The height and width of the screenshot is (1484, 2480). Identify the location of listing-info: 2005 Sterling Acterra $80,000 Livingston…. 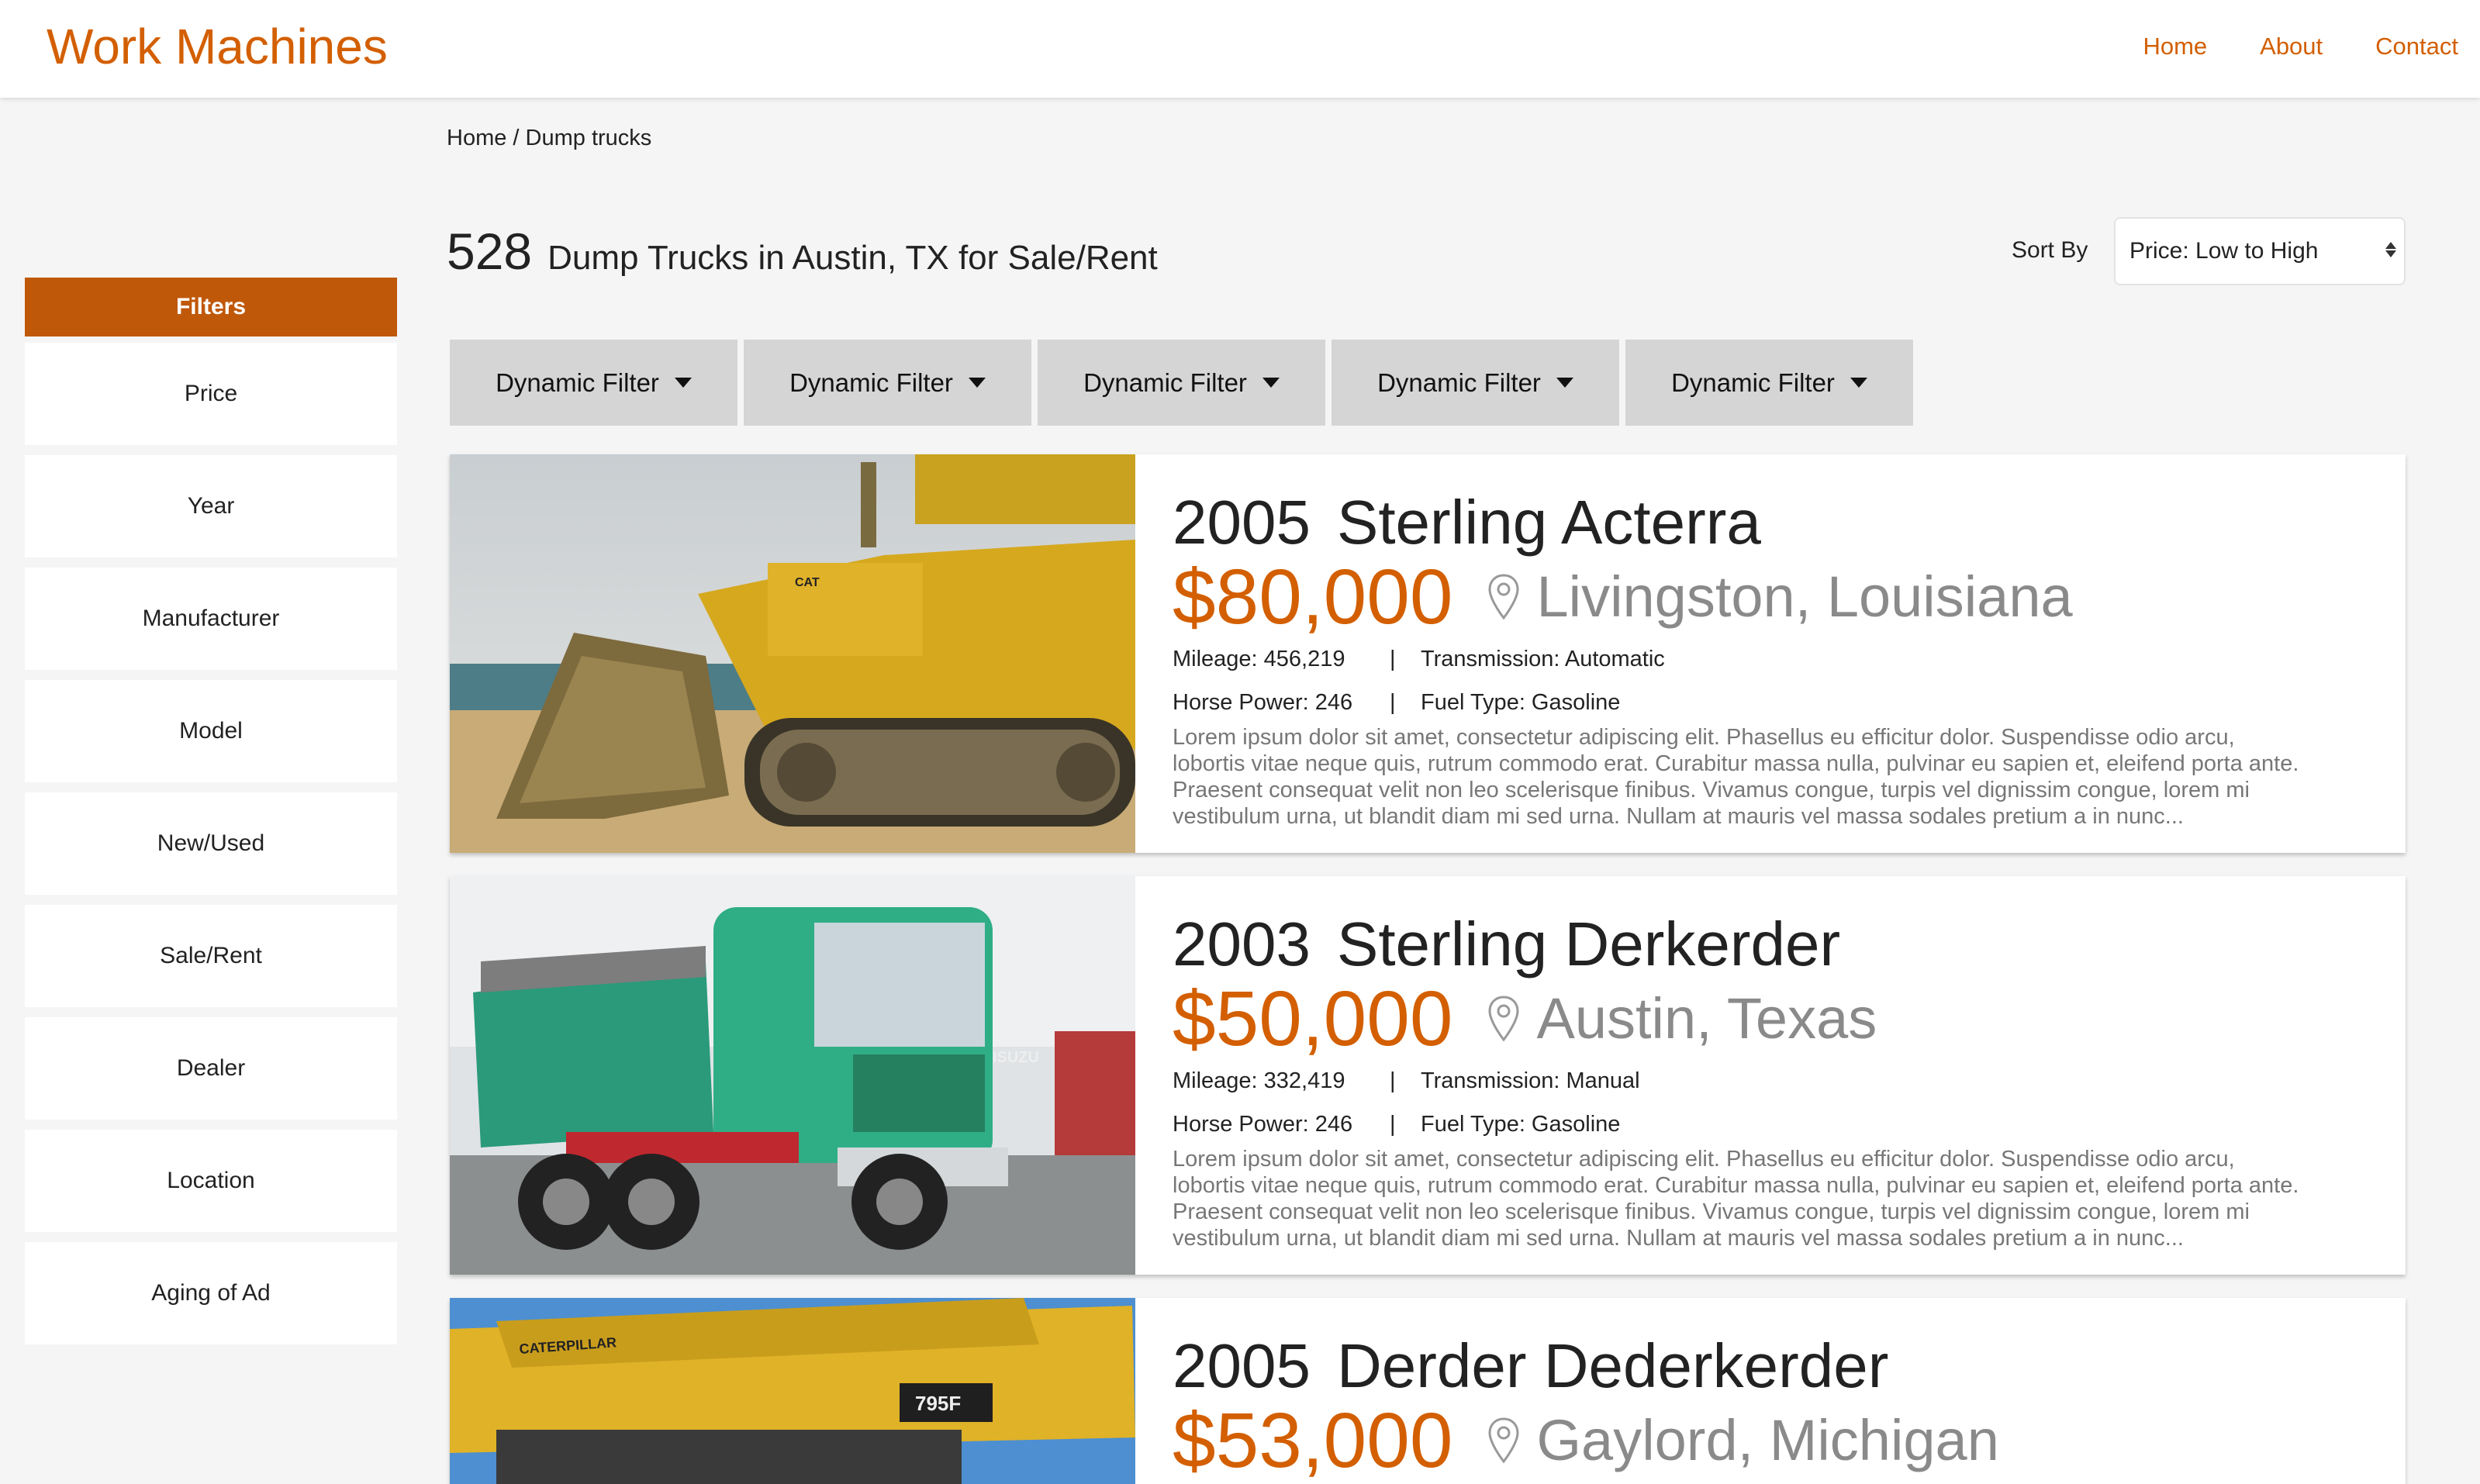
(1746, 658).